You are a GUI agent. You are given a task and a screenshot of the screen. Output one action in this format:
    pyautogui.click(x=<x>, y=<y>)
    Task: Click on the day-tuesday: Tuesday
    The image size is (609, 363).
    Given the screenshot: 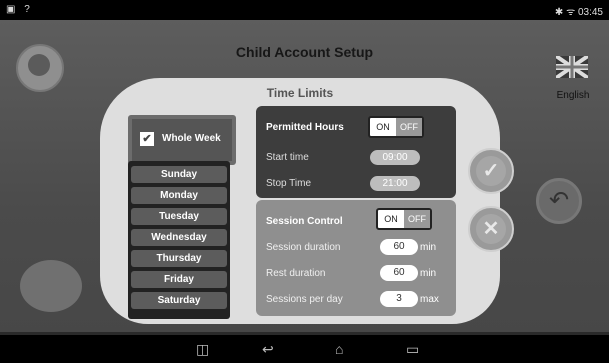 What is the action you would take?
    pyautogui.click(x=179, y=216)
    